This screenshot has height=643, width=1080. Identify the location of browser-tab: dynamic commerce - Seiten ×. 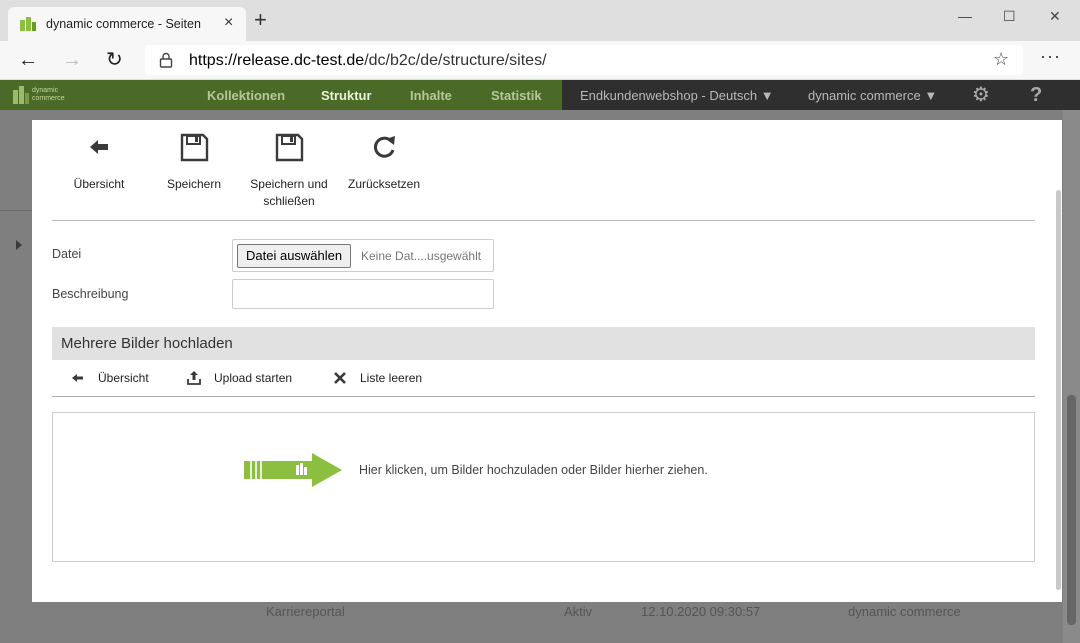
(127, 24).